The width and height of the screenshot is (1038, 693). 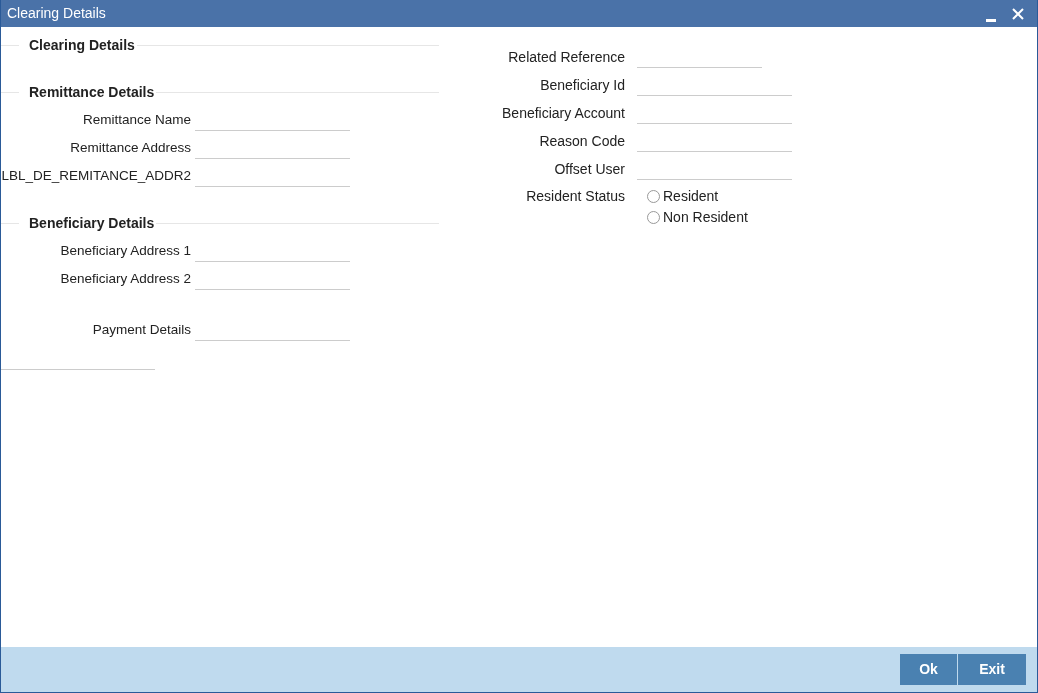 What do you see at coordinates (141, 329) in the screenshot?
I see `field-label: Payment Details` at bounding box center [141, 329].